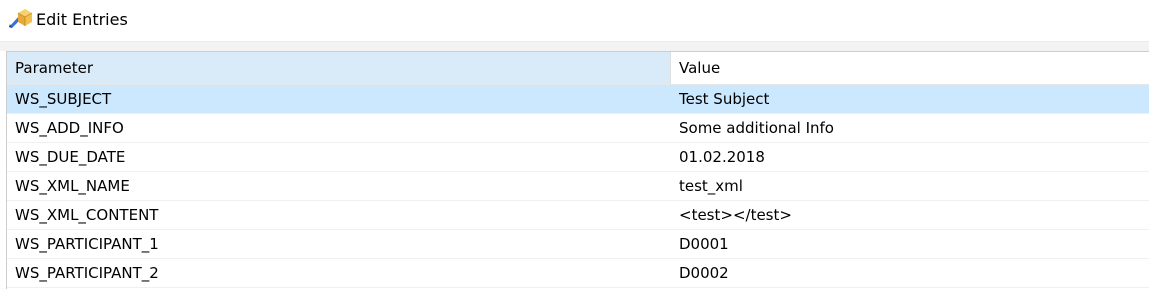 The height and width of the screenshot is (289, 1149). Describe the element at coordinates (910, 215) in the screenshot. I see `value-cell: <test></test>` at that location.